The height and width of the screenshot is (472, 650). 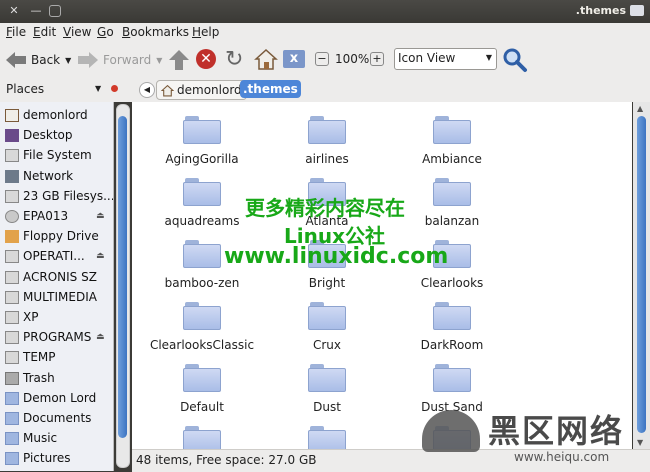 What do you see at coordinates (98, 88) in the screenshot?
I see `places-dropdown-icon: ▼` at bounding box center [98, 88].